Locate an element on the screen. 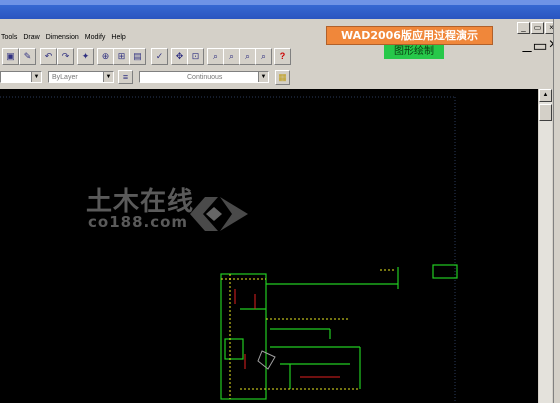 The width and height of the screenshot is (560, 403). layer-select: ByLayer ▼ is located at coordinates (81, 77).